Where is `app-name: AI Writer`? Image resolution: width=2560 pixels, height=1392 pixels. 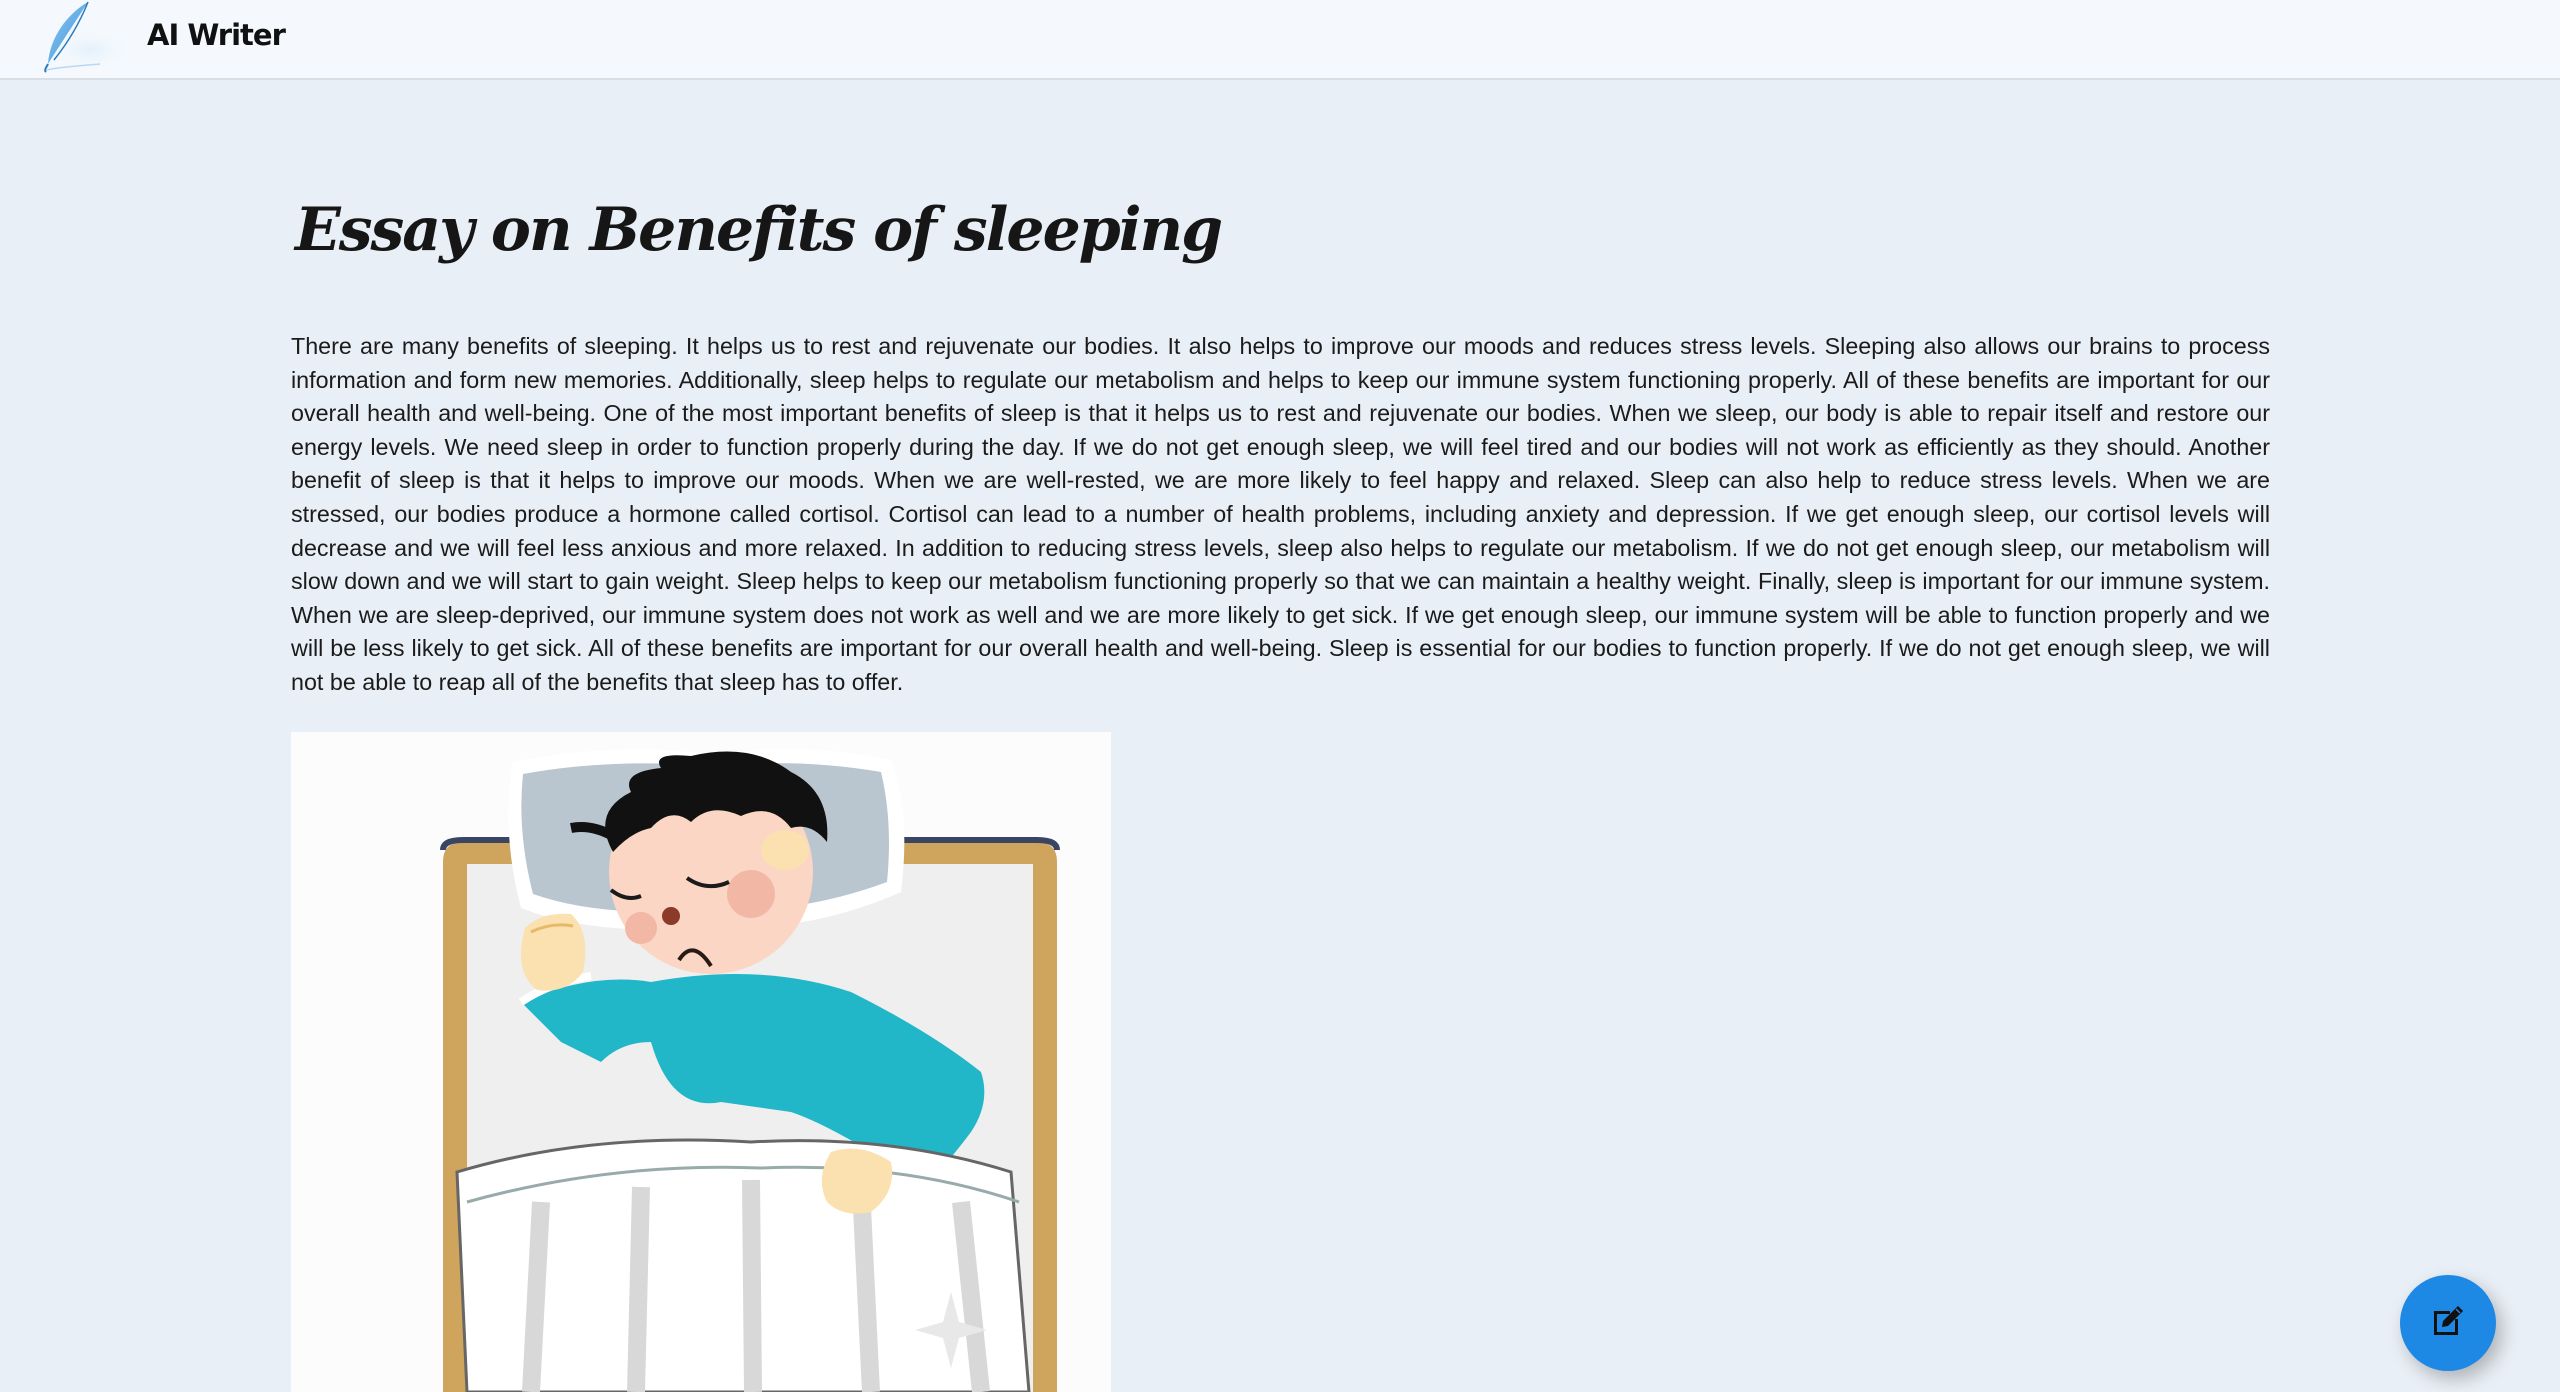 app-name: AI Writer is located at coordinates (216, 35).